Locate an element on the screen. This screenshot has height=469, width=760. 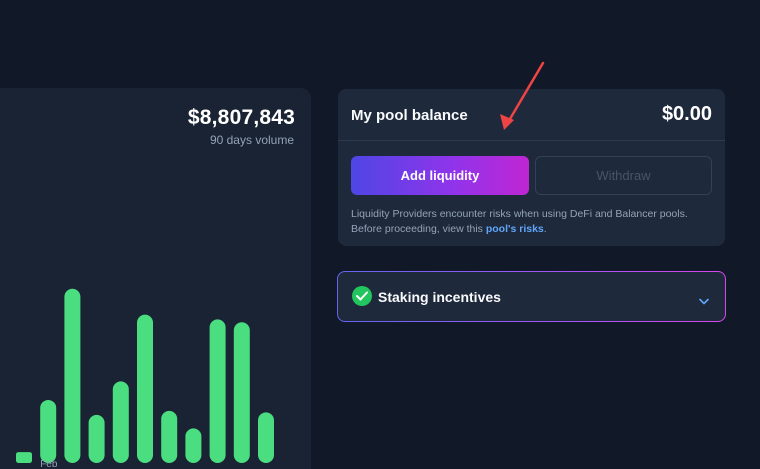
pool-balance-header: My pool balance $0.00 is located at coordinates (531, 115).